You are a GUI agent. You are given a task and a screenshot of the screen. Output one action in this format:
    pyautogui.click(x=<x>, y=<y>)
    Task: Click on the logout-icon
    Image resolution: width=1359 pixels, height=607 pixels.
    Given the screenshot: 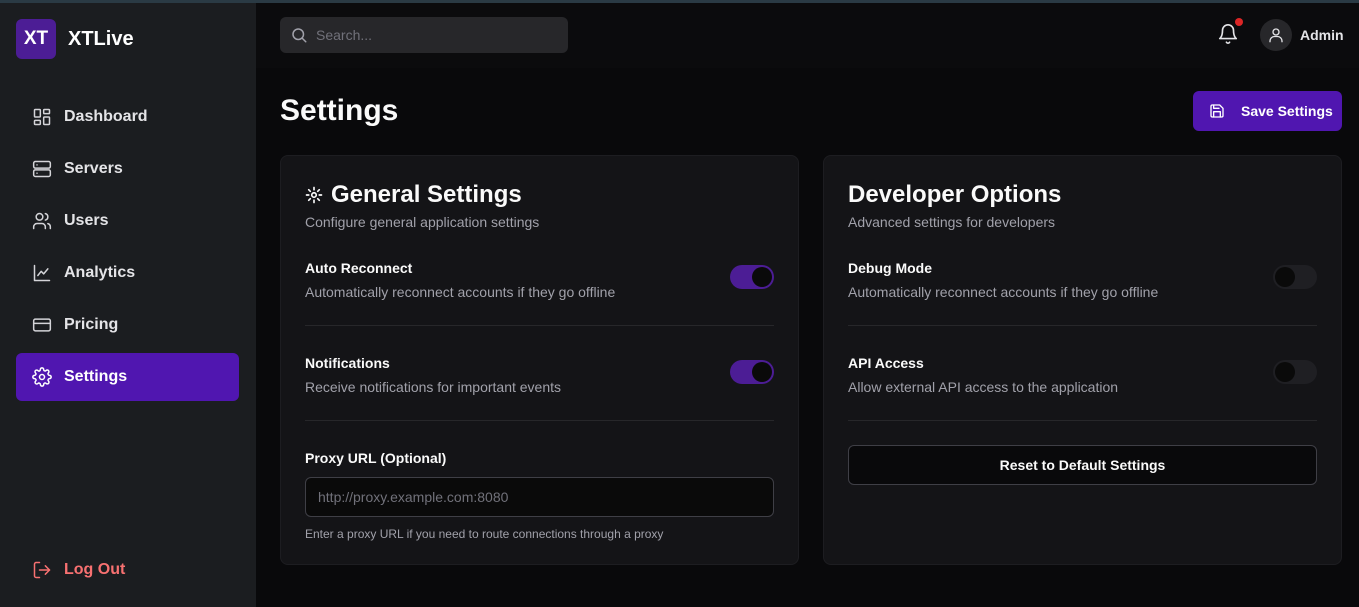 What is the action you would take?
    pyautogui.click(x=42, y=570)
    